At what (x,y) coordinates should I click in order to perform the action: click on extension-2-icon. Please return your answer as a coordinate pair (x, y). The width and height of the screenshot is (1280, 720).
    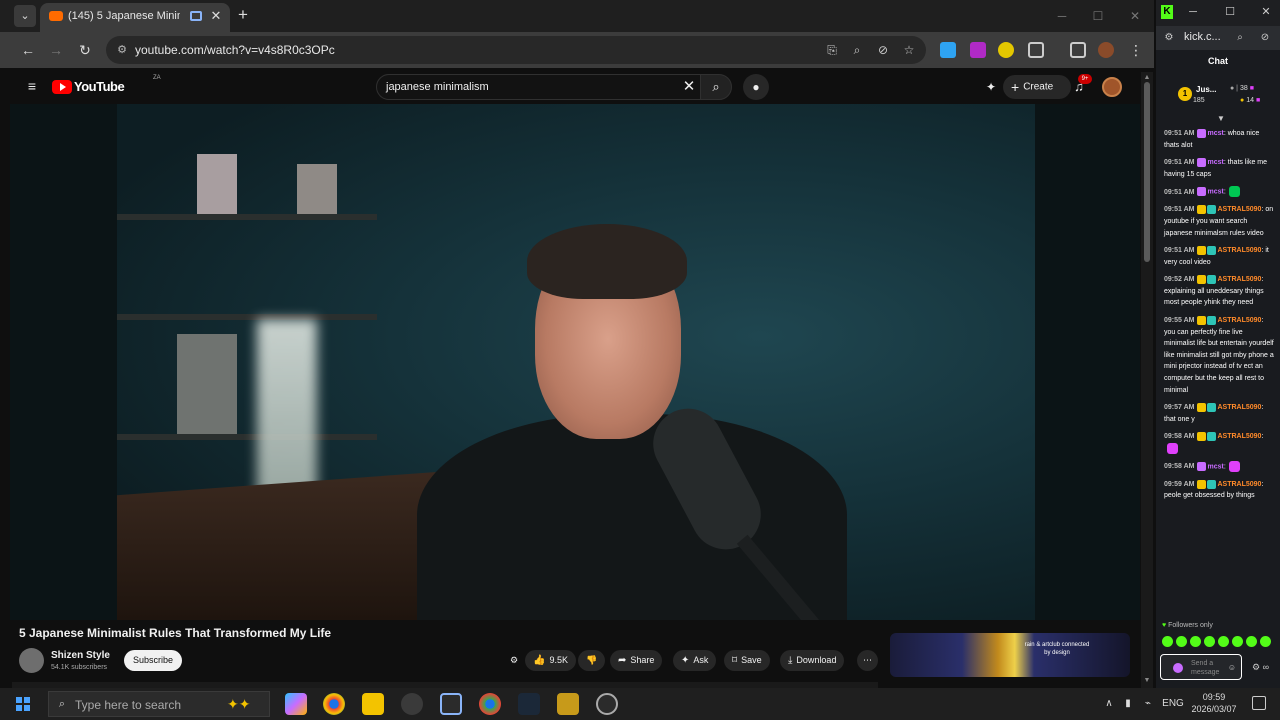
    Looking at the image, I should click on (978, 50).